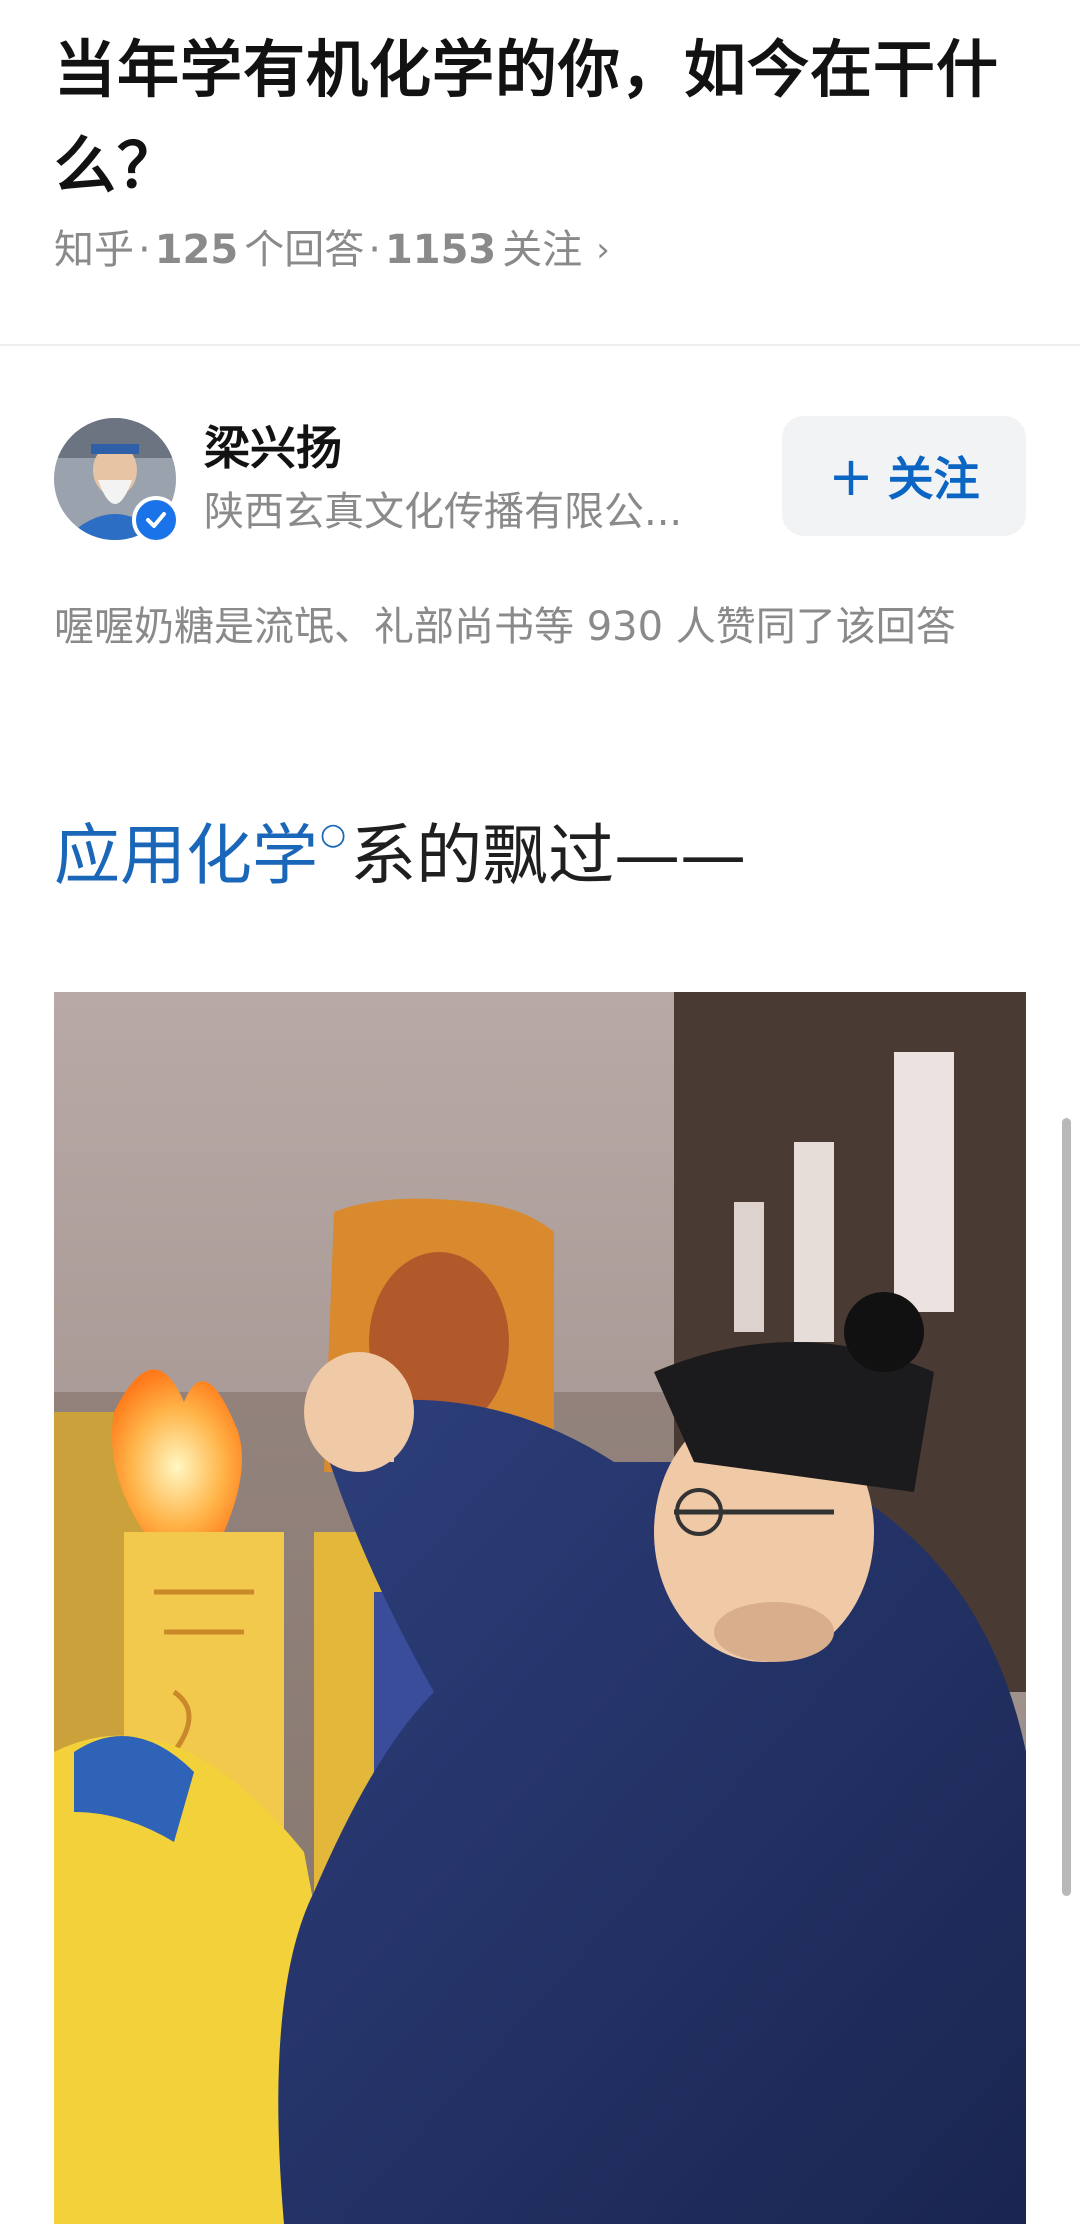 This screenshot has width=1080, height=2224. I want to click on divider, so click(540, 345).